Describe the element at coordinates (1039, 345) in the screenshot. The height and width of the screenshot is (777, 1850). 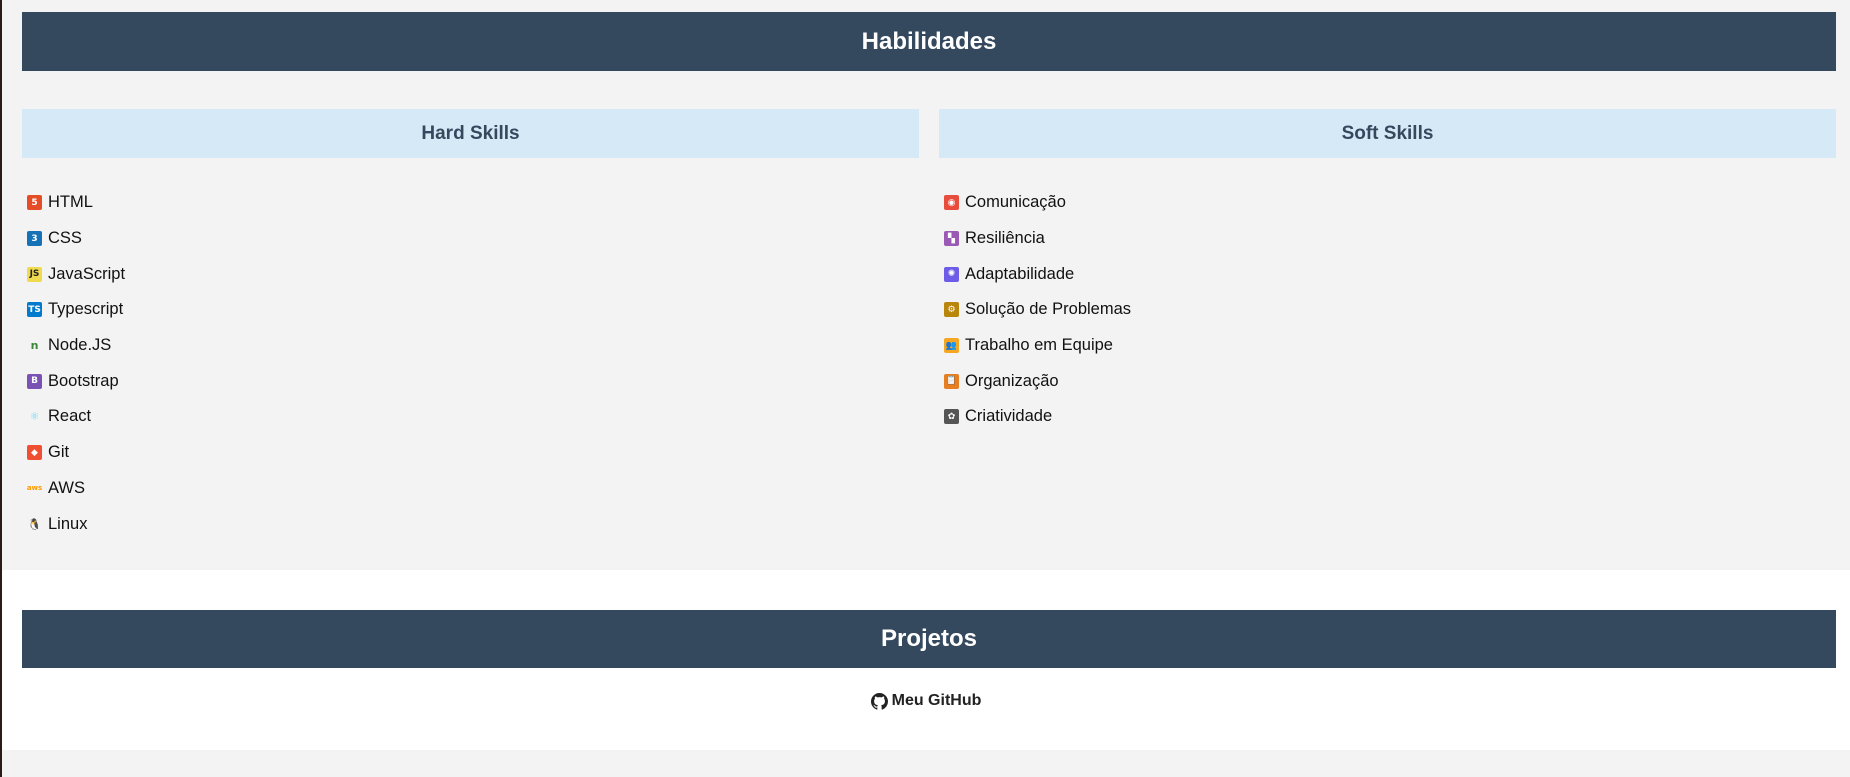
I see `soft-item-label: Trabalho em Equipe` at that location.